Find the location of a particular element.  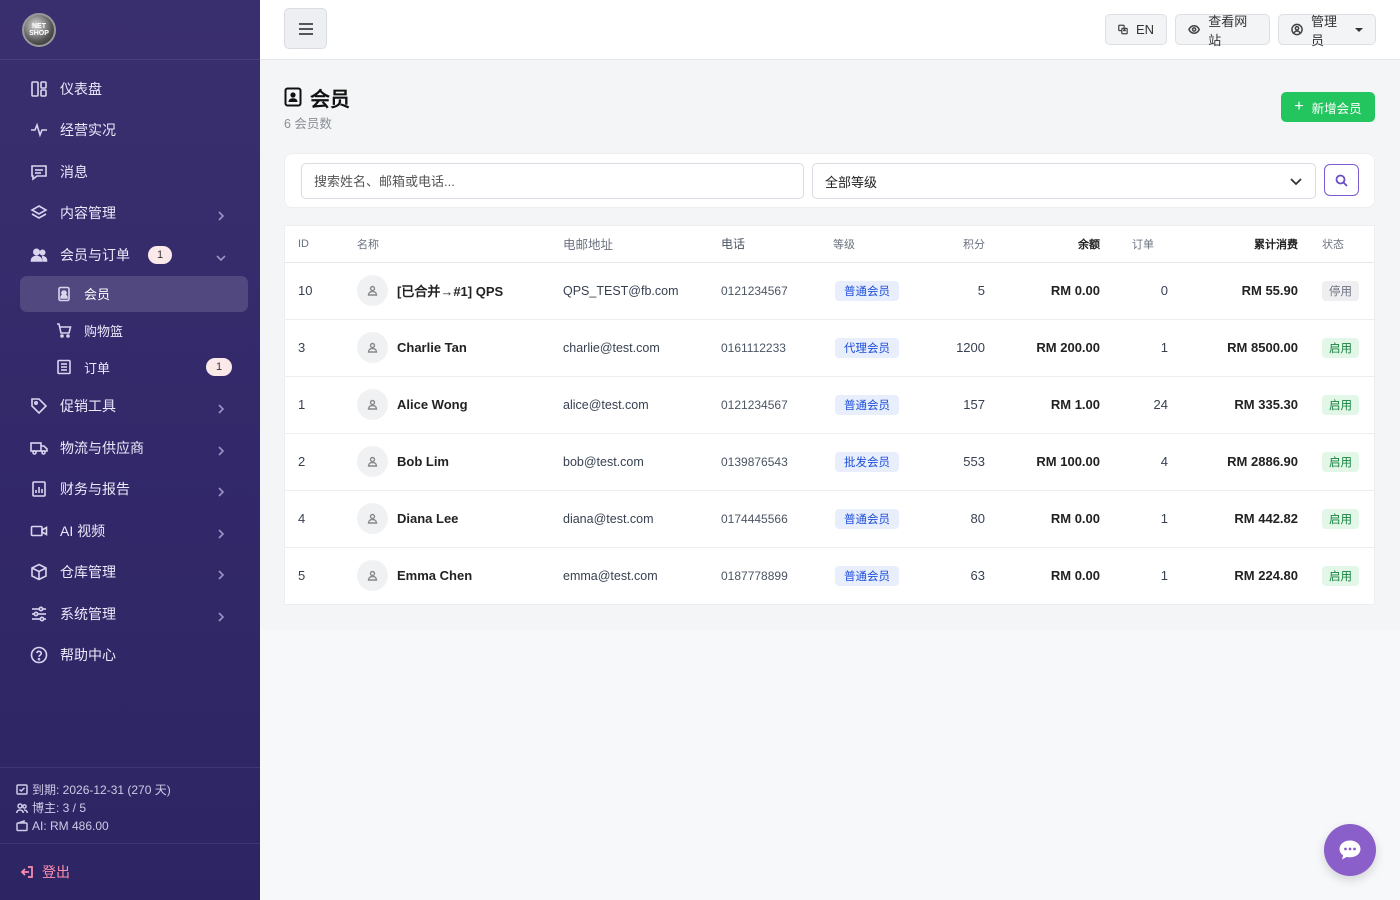

sidebar-item-warehouse: 仓库管理 is located at coordinates (130, 573).